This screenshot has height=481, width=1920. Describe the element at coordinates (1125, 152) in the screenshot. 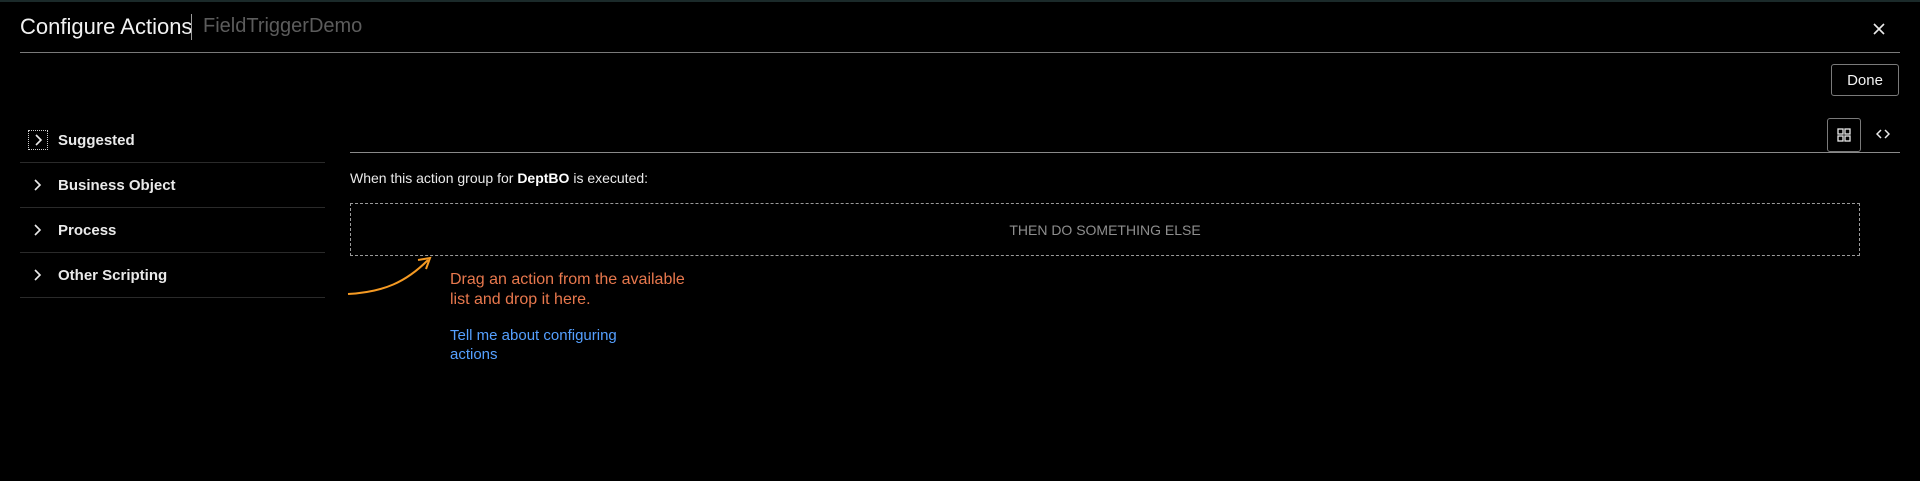

I see `canvas-divider` at that location.